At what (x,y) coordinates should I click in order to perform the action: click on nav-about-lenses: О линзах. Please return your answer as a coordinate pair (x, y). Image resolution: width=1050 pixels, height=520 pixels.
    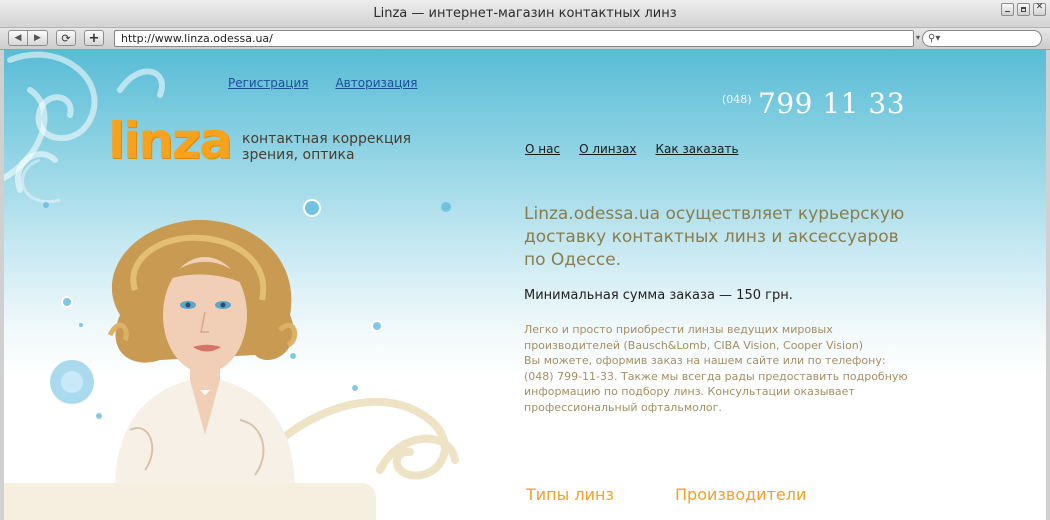
    Looking at the image, I should click on (607, 149).